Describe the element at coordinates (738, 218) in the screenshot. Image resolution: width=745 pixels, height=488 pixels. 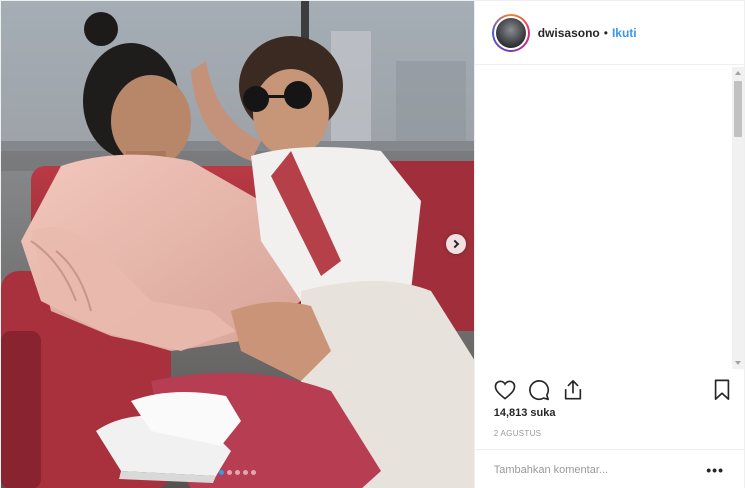
I see `comments-scrollbar` at that location.